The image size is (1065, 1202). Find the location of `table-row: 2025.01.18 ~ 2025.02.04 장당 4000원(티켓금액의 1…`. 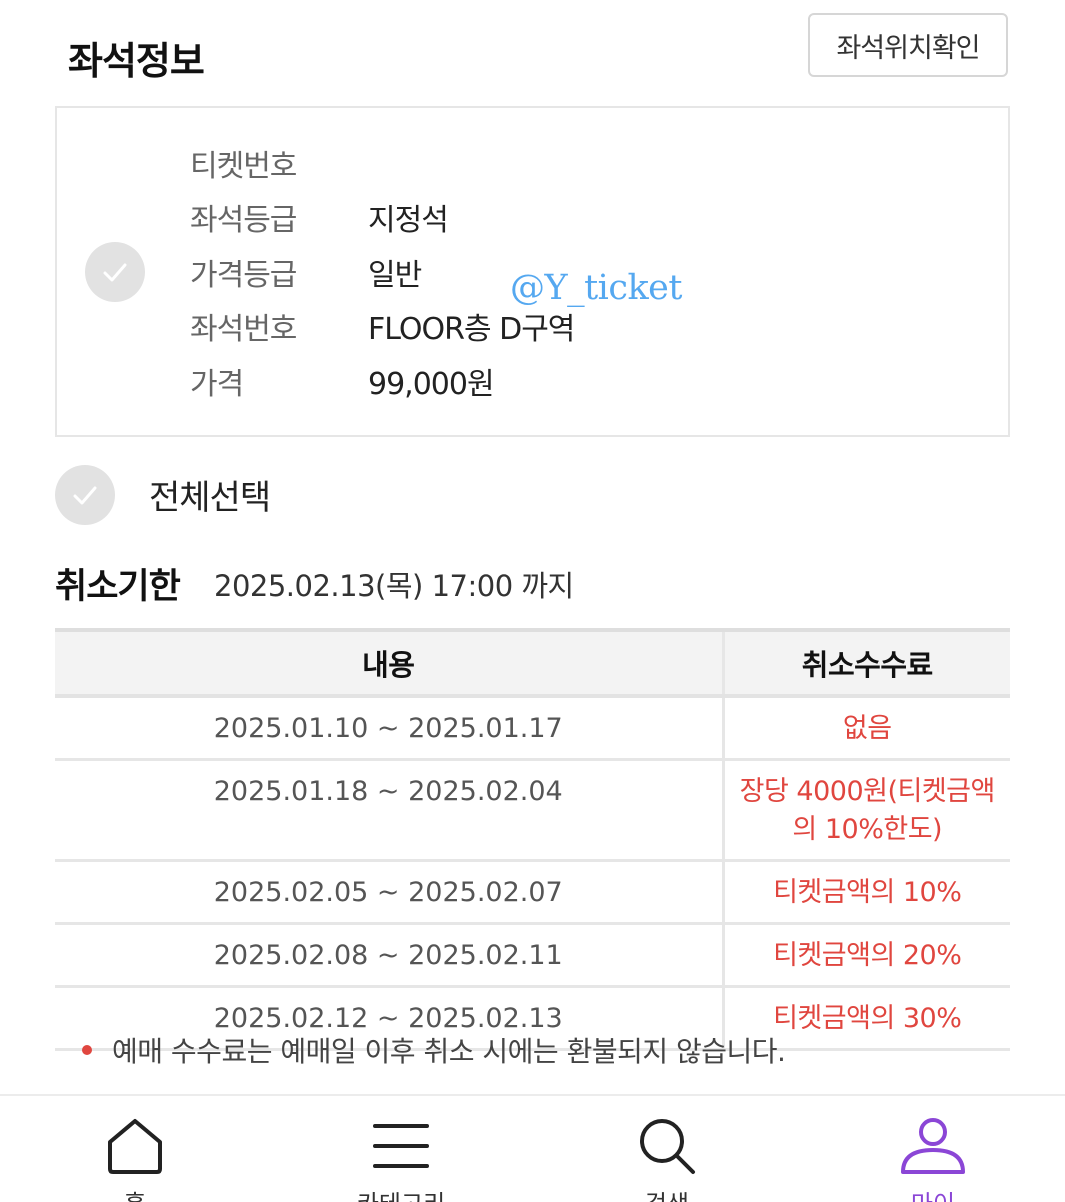

table-row: 2025.01.18 ~ 2025.02.04 장당 4000원(티켓금액의 1… is located at coordinates (532, 810).